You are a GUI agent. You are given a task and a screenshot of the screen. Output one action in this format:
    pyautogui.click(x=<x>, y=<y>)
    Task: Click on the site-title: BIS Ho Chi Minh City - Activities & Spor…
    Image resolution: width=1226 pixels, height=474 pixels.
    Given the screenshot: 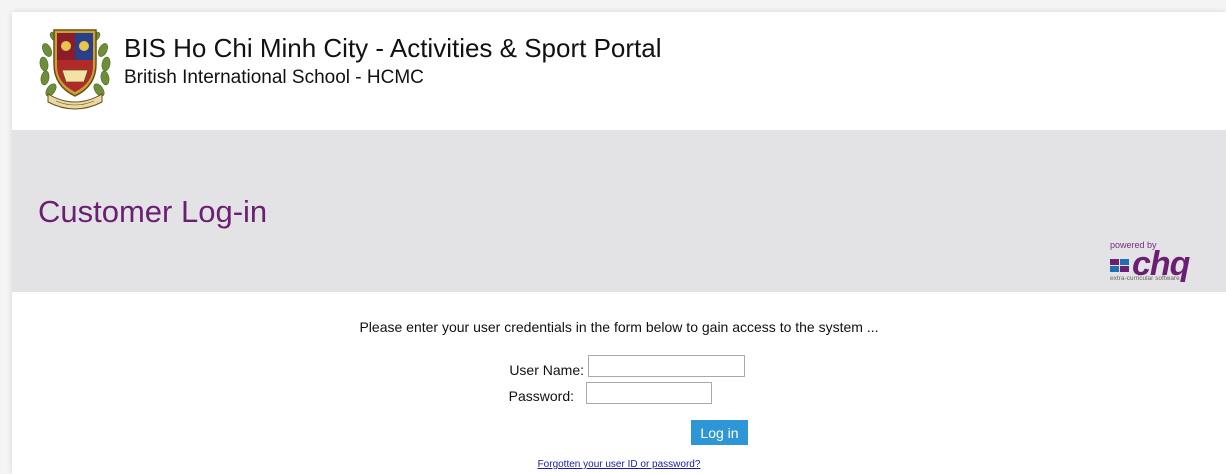 What is the action you would take?
    pyautogui.click(x=393, y=48)
    